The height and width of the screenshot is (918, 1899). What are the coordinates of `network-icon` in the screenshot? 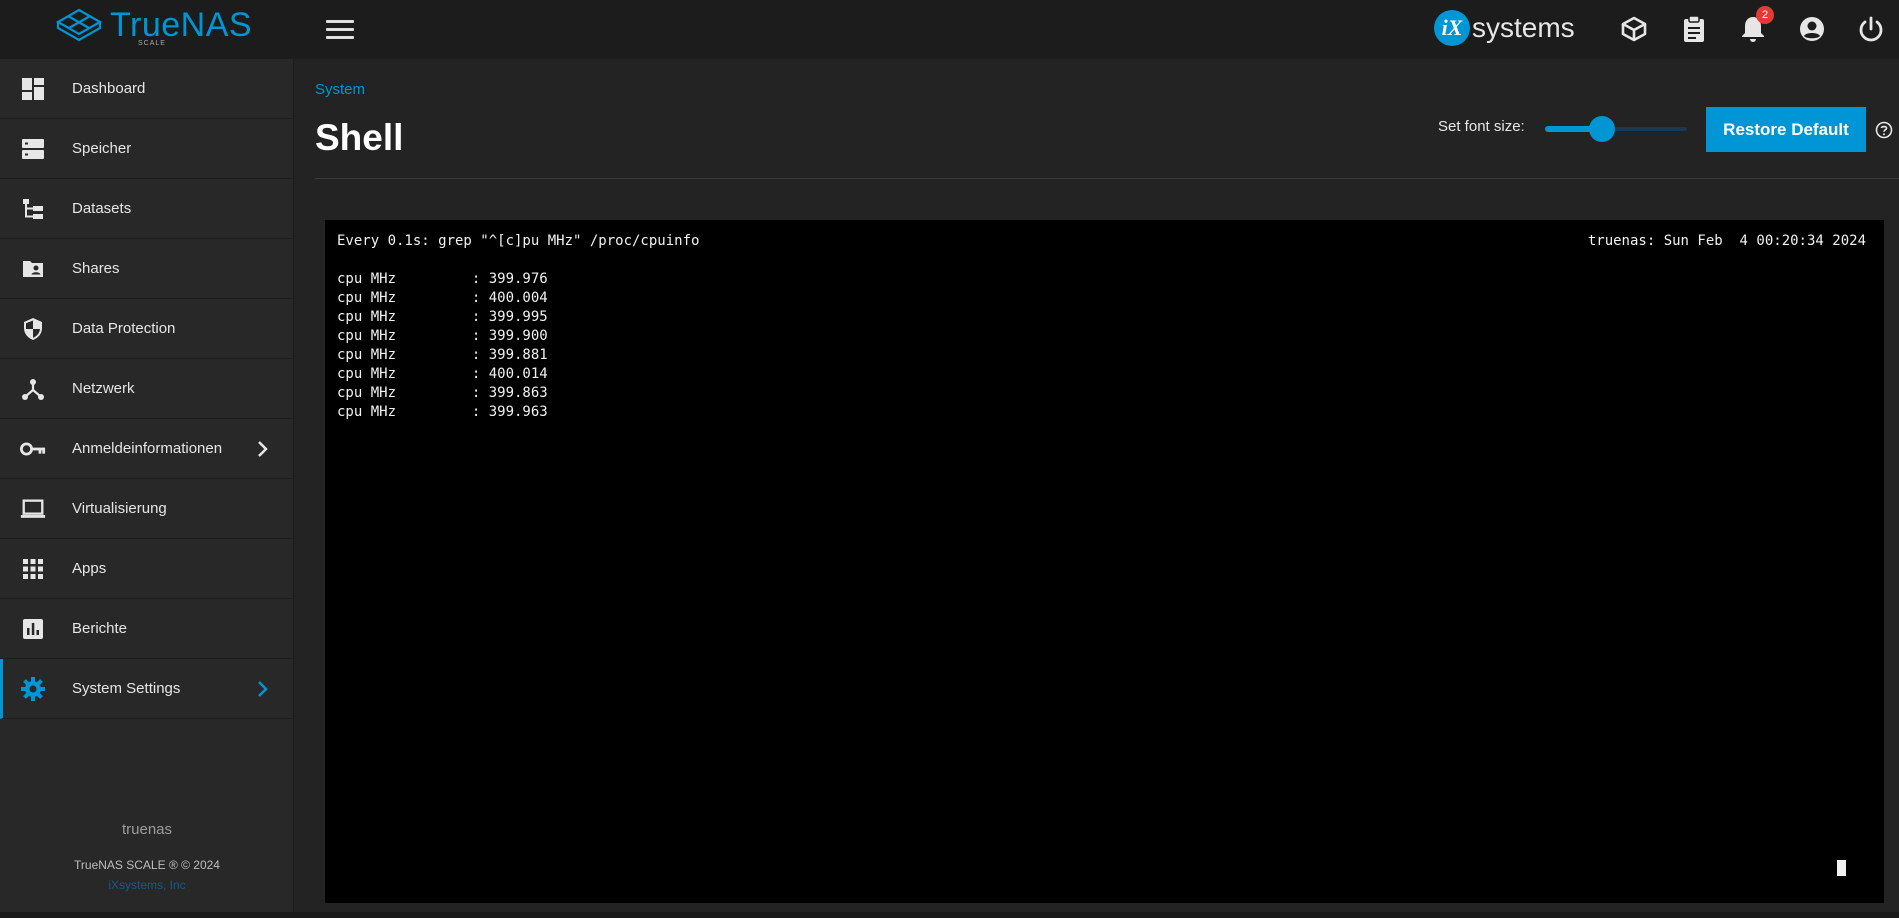 It's located at (33, 389).